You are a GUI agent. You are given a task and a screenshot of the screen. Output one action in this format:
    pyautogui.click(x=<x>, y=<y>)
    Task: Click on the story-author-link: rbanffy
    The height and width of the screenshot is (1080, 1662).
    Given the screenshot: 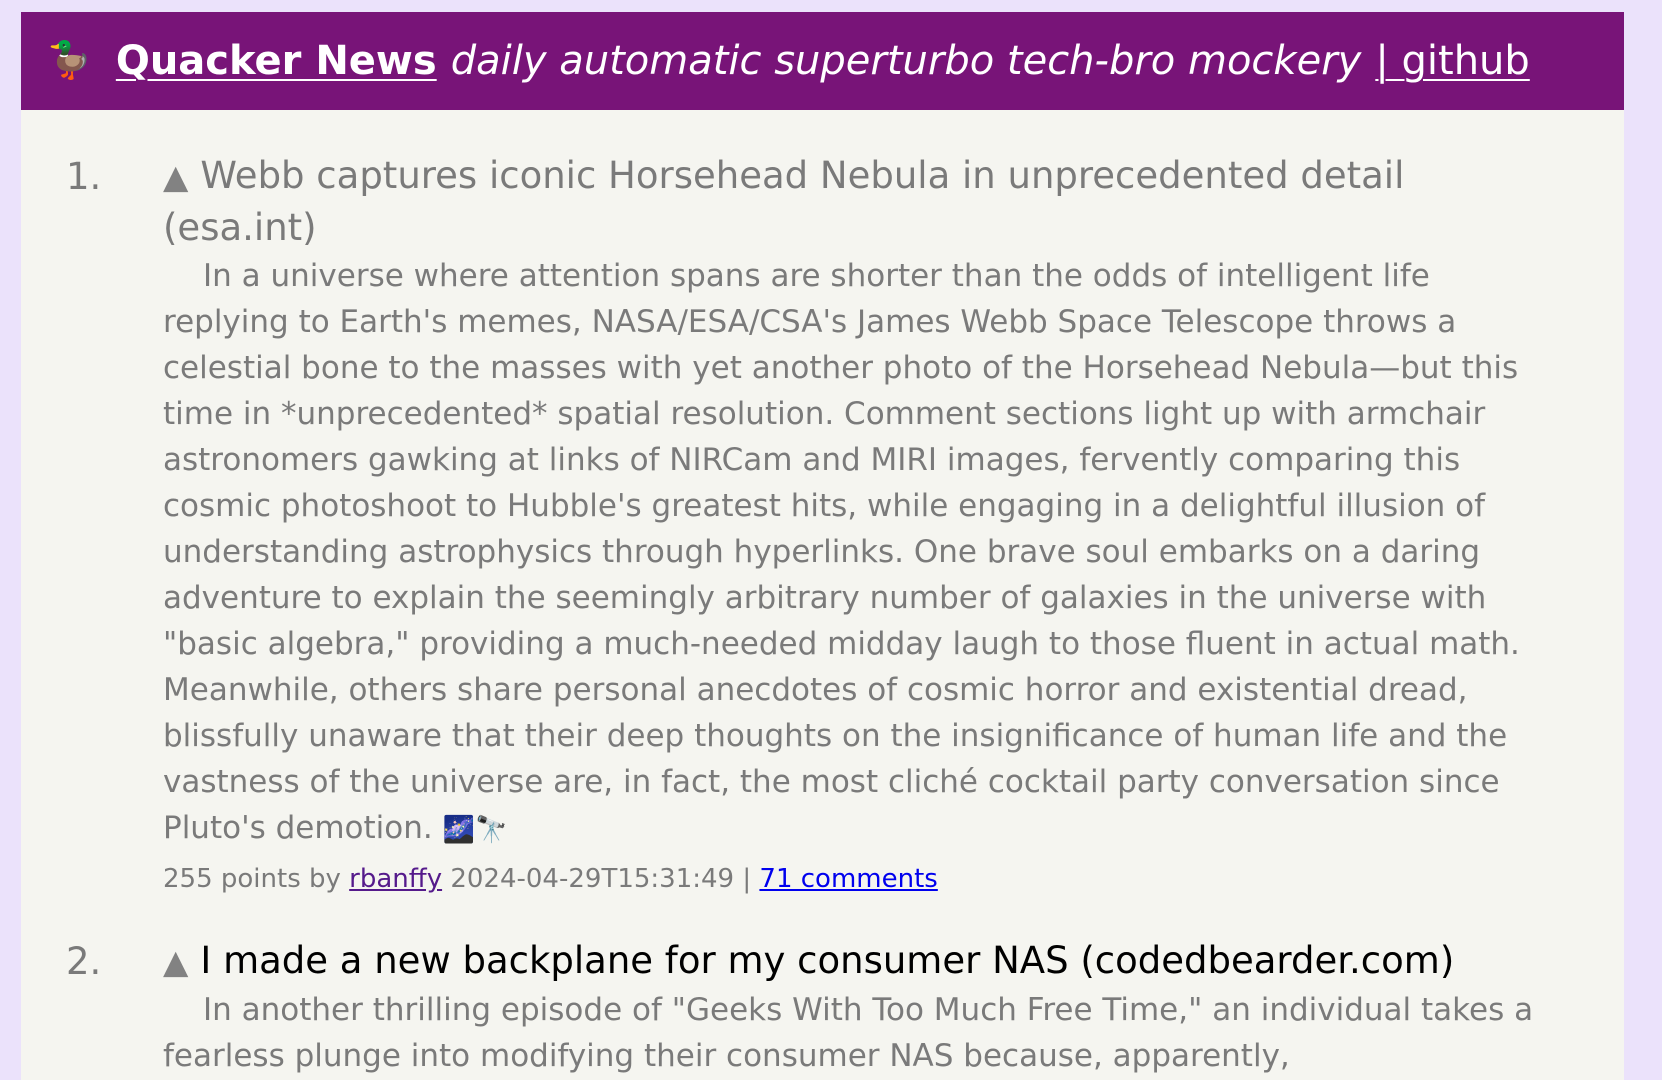 What is the action you would take?
    pyautogui.click(x=395, y=879)
    